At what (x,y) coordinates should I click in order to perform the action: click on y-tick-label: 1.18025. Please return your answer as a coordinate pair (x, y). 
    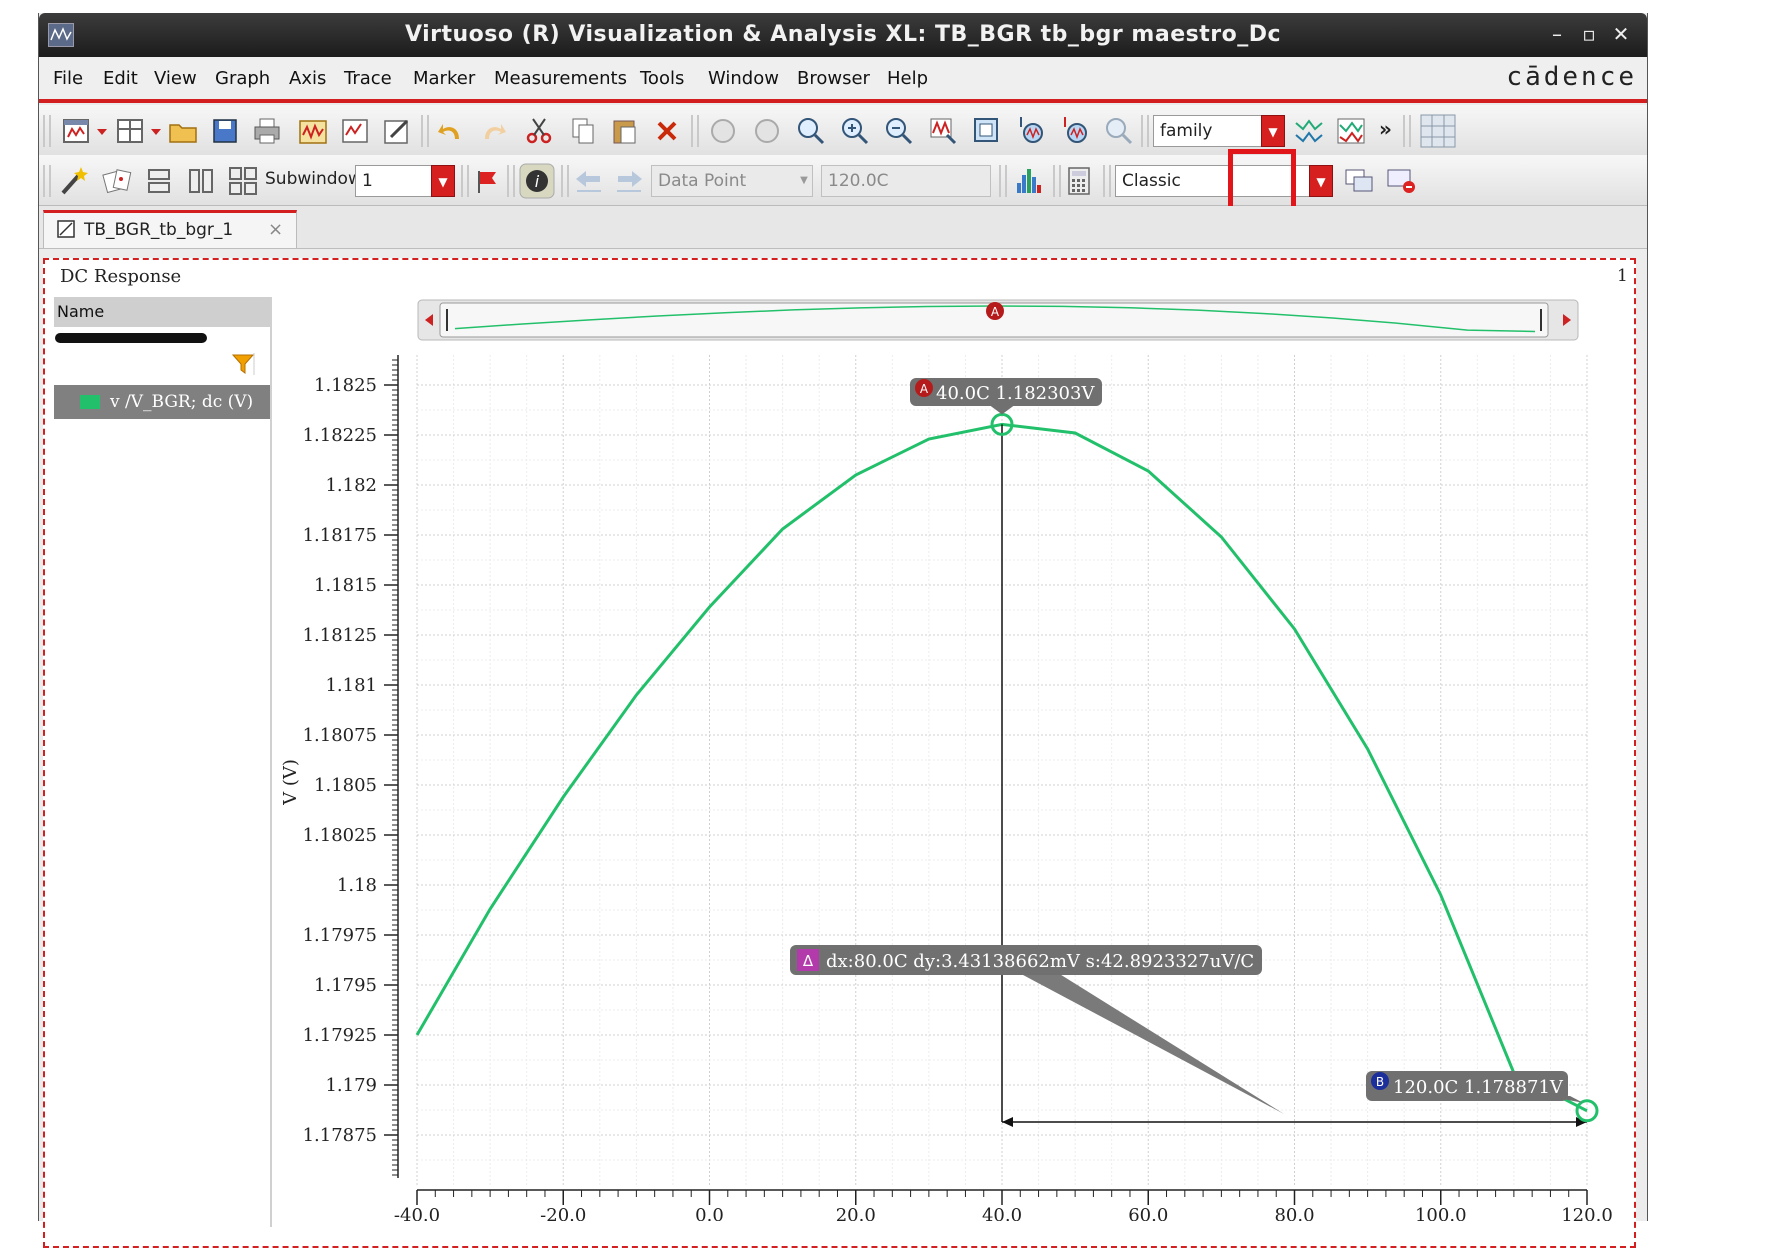
    Looking at the image, I should click on (340, 835).